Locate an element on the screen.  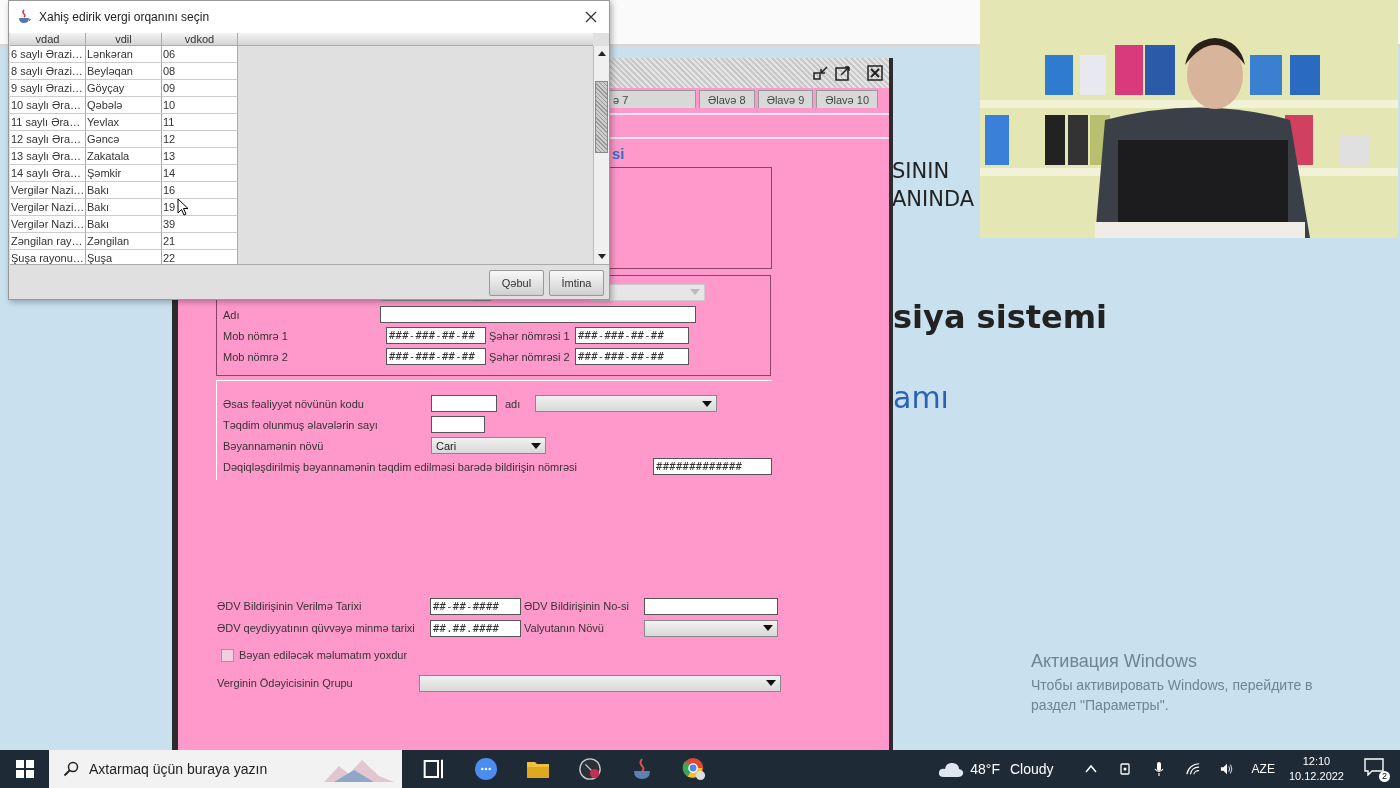
table-cell: 16 is located at coordinates (200, 190).